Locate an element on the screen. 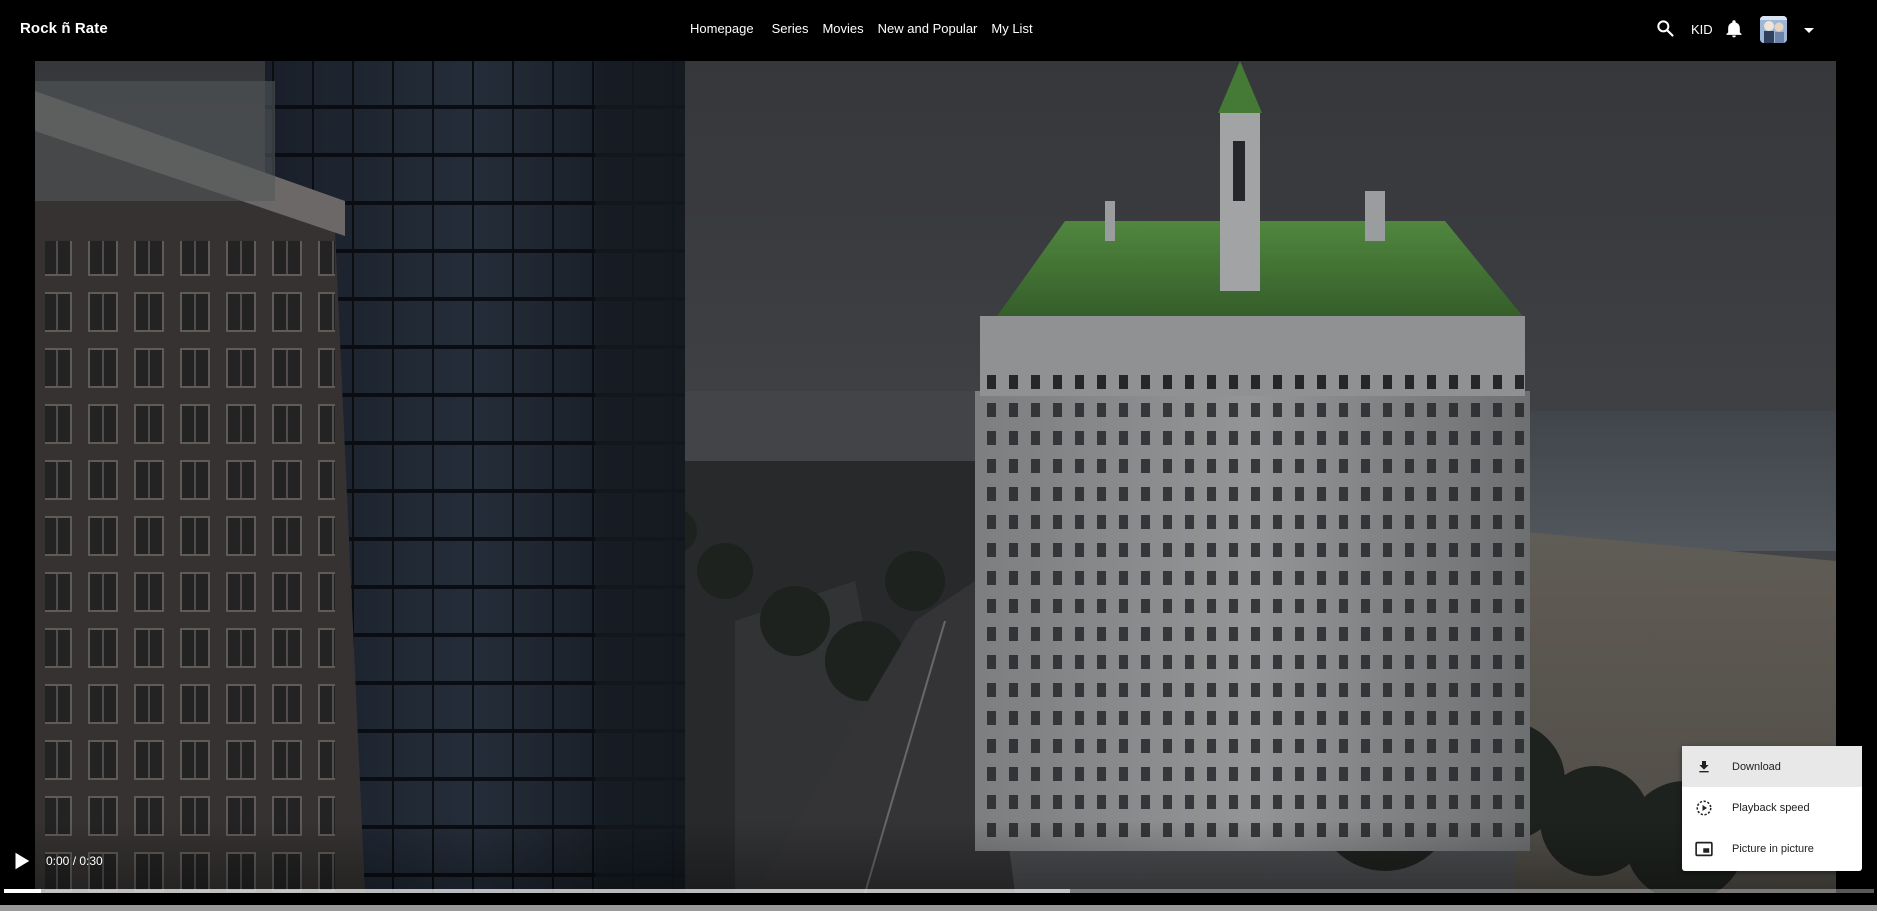 The height and width of the screenshot is (911, 1877). playback-speed-icon is located at coordinates (1704, 808).